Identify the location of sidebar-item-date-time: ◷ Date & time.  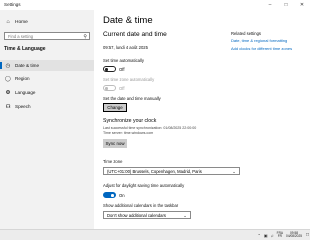
(47, 65).